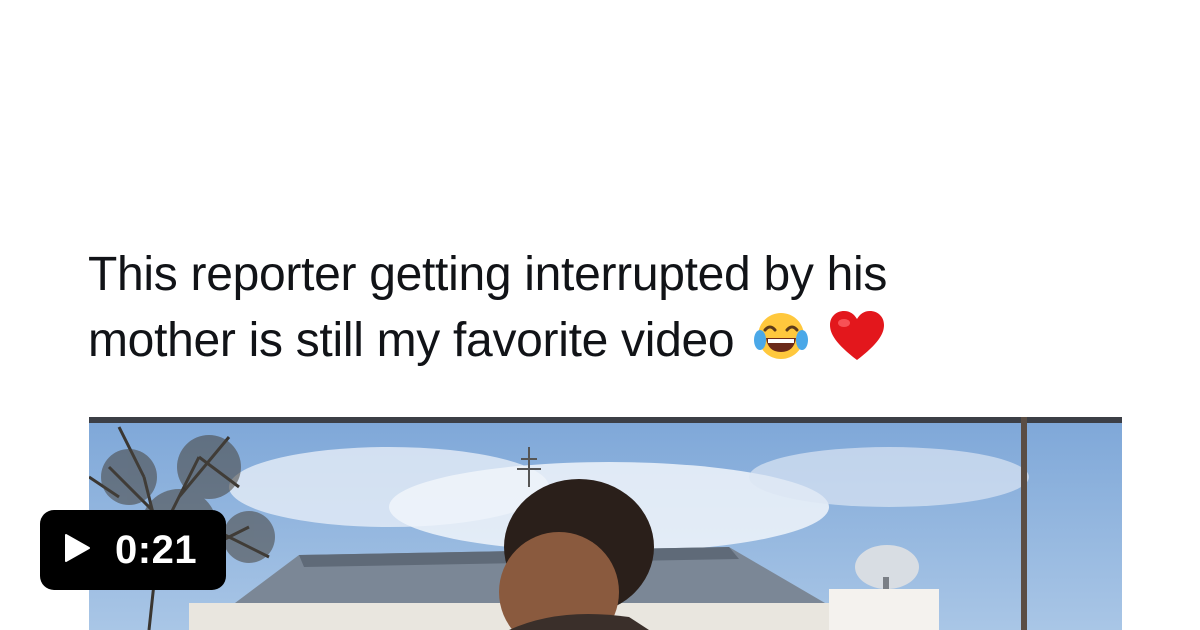 This screenshot has width=1200, height=630. What do you see at coordinates (411, 340) in the screenshot?
I see `tweet-text-line-2-text: mother is still my favorite video` at bounding box center [411, 340].